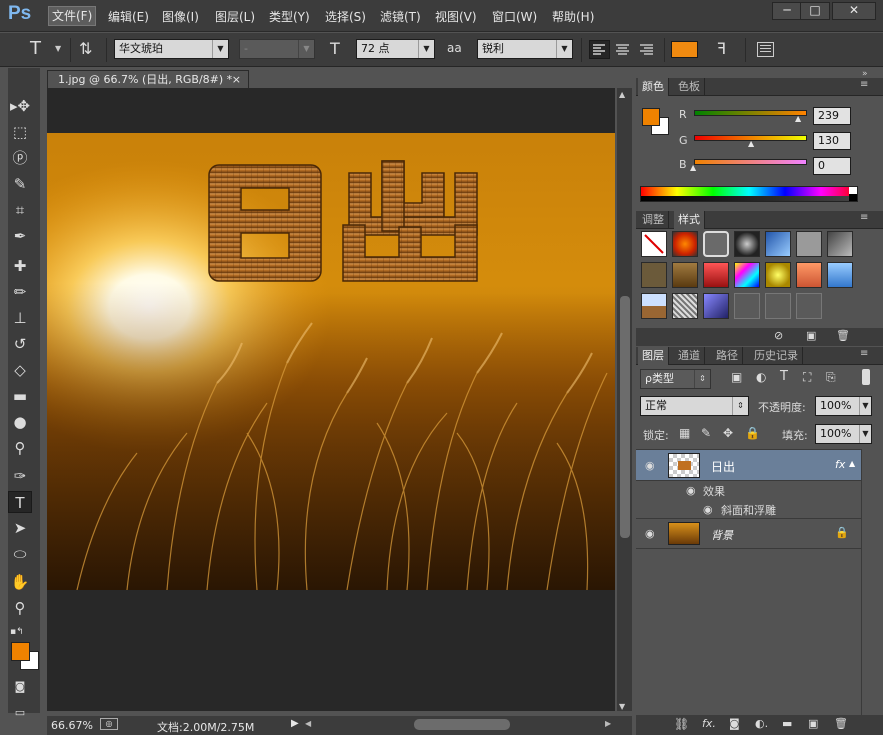 This screenshot has width=883, height=735. I want to click on tab-swatches: 色板, so click(689, 87).